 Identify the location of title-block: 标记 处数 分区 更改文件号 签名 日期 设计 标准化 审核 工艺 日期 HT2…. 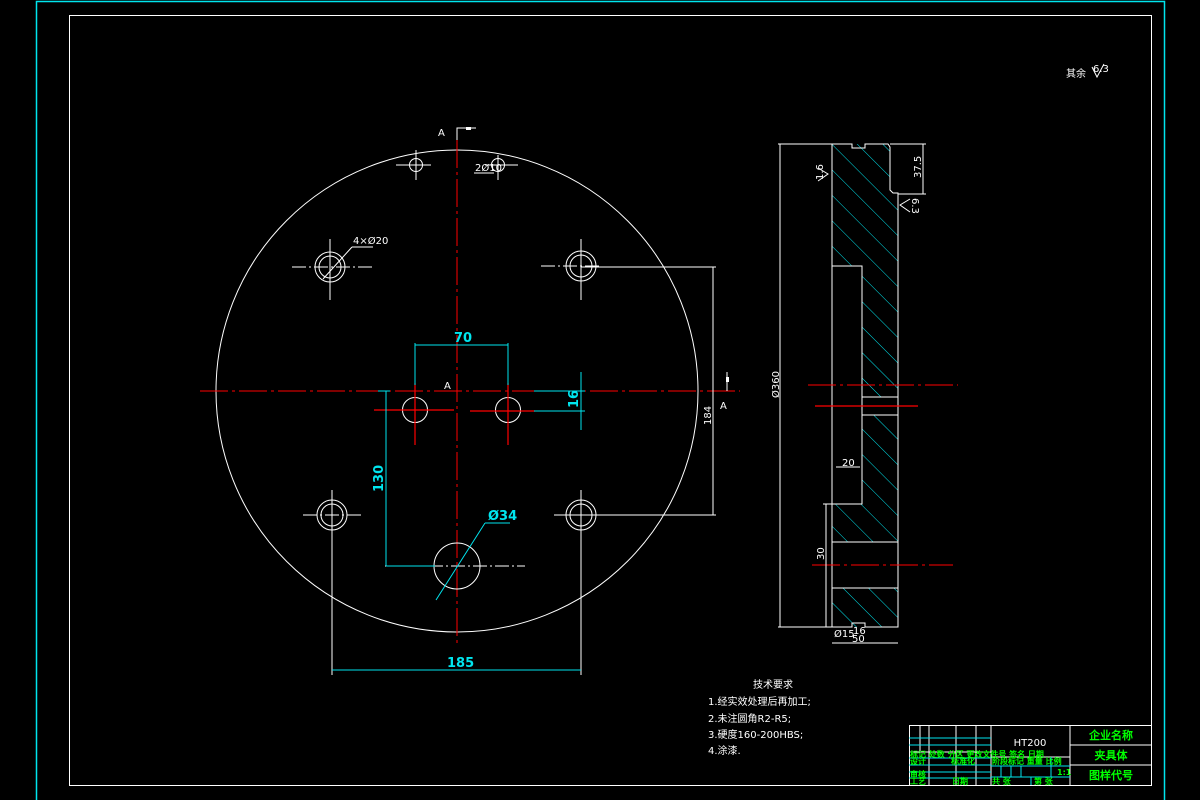
(1030, 755).